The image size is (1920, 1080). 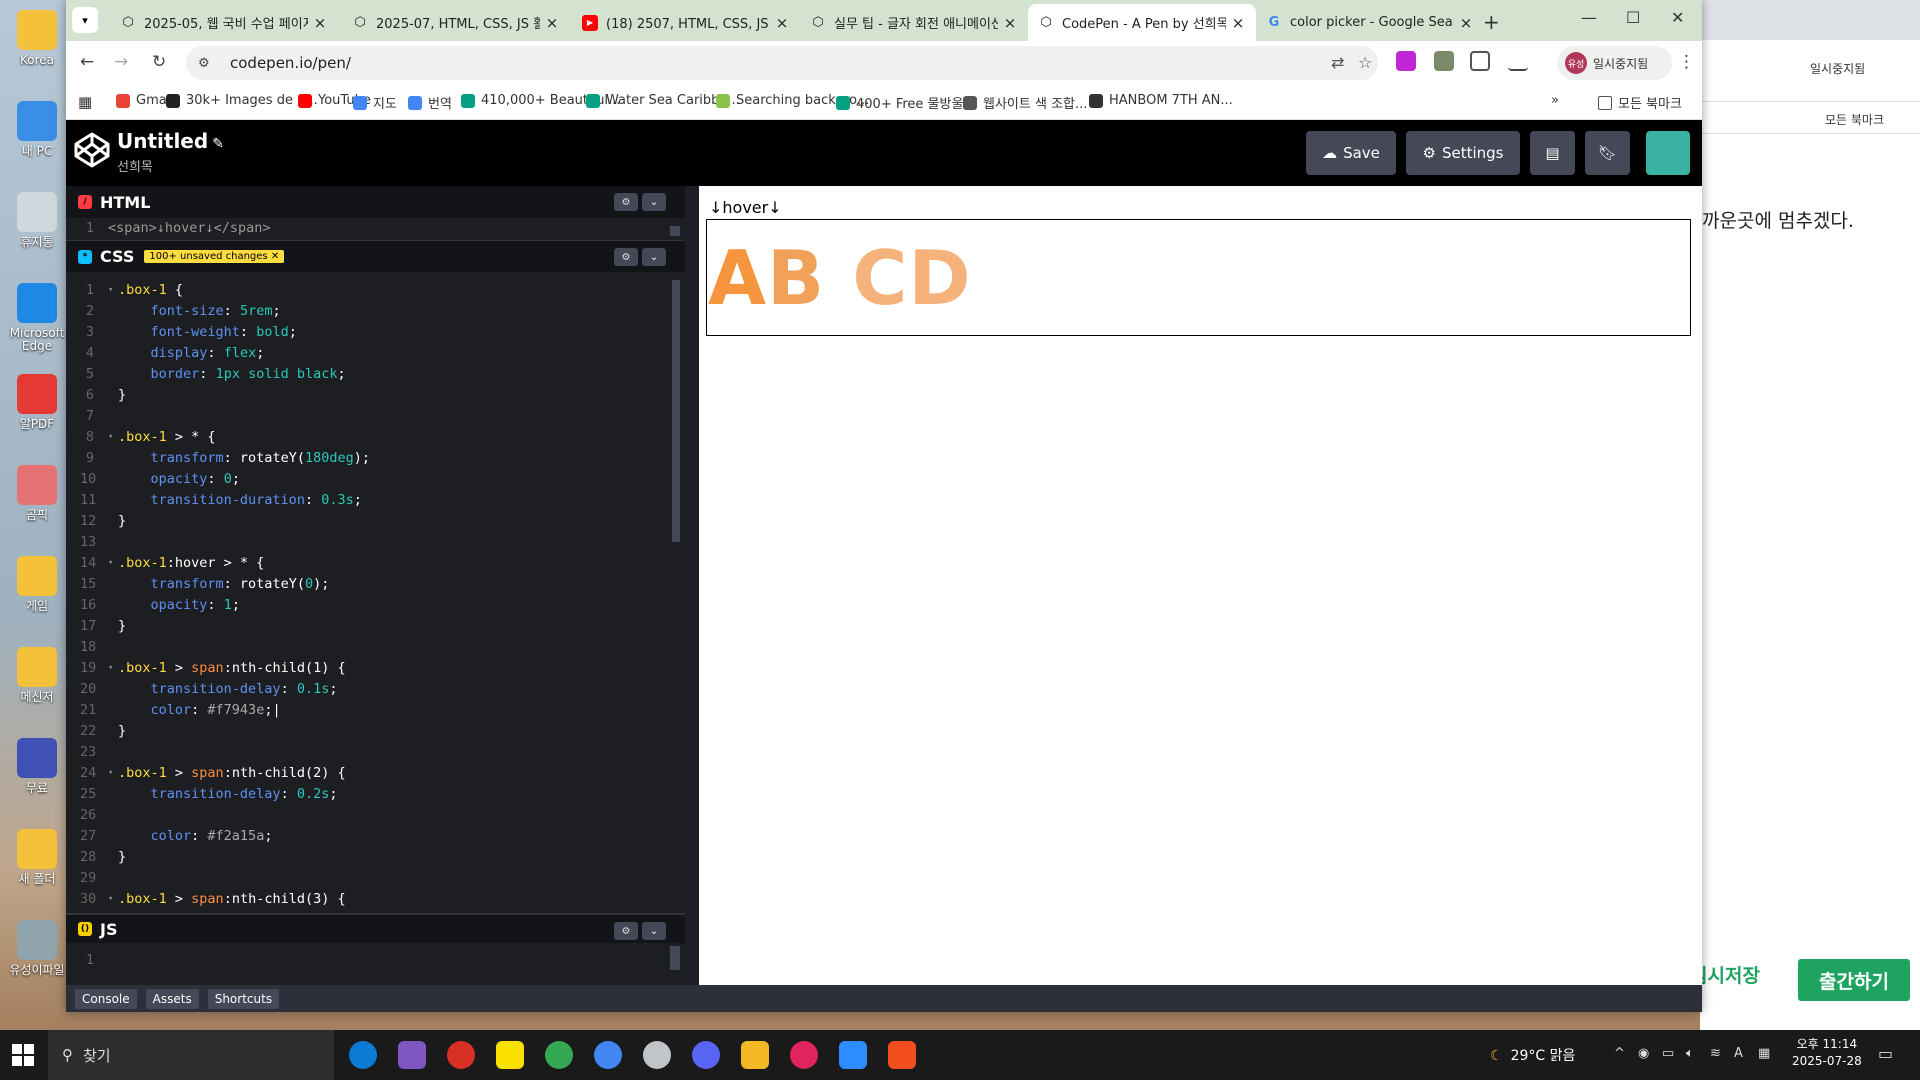 What do you see at coordinates (510, 1055) in the screenshot?
I see `kakaotalk-taskbar-icon` at bounding box center [510, 1055].